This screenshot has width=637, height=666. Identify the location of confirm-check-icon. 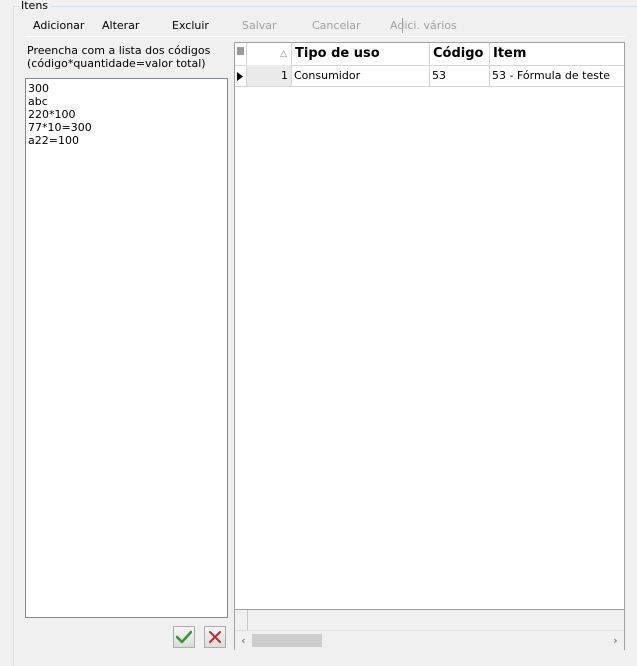
(184, 637).